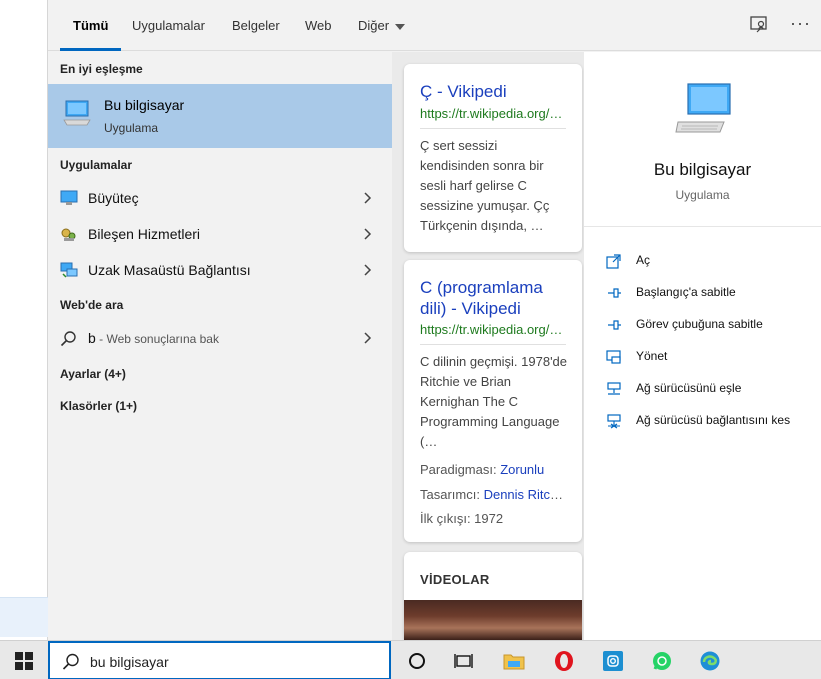 The width and height of the screenshot is (821, 679). What do you see at coordinates (495, 298) in the screenshot?
I see `web-result-title: C (programlama dili) - Vikipedi` at bounding box center [495, 298].